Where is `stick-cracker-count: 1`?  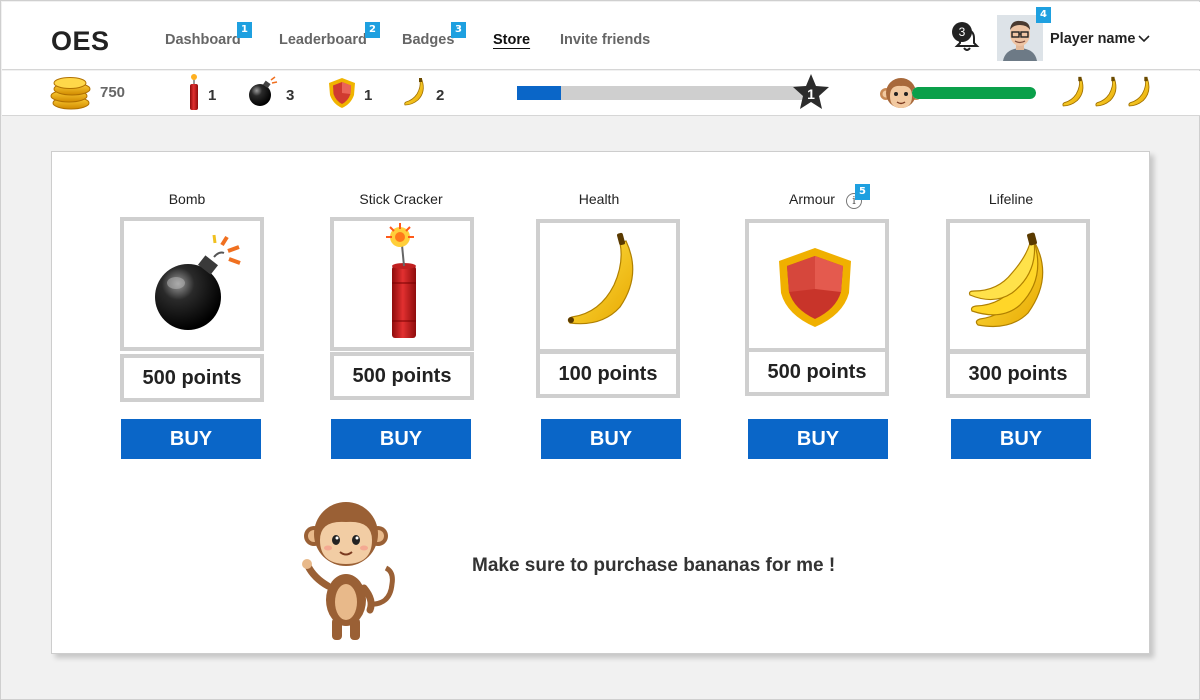 stick-cracker-count: 1 is located at coordinates (212, 95).